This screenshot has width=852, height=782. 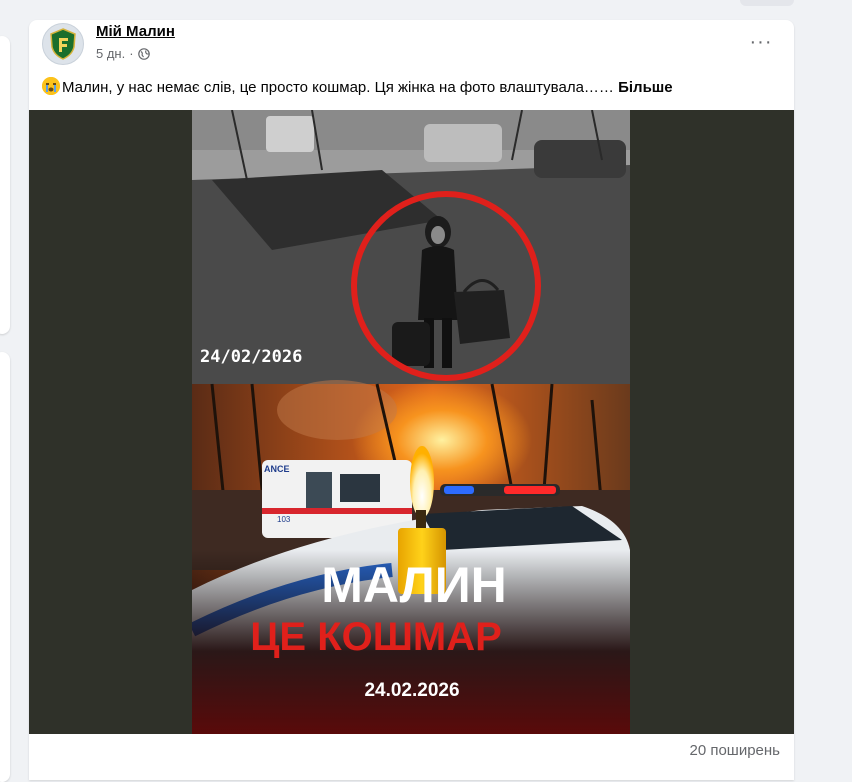 I want to click on more-options-icon: ···, so click(x=761, y=41).